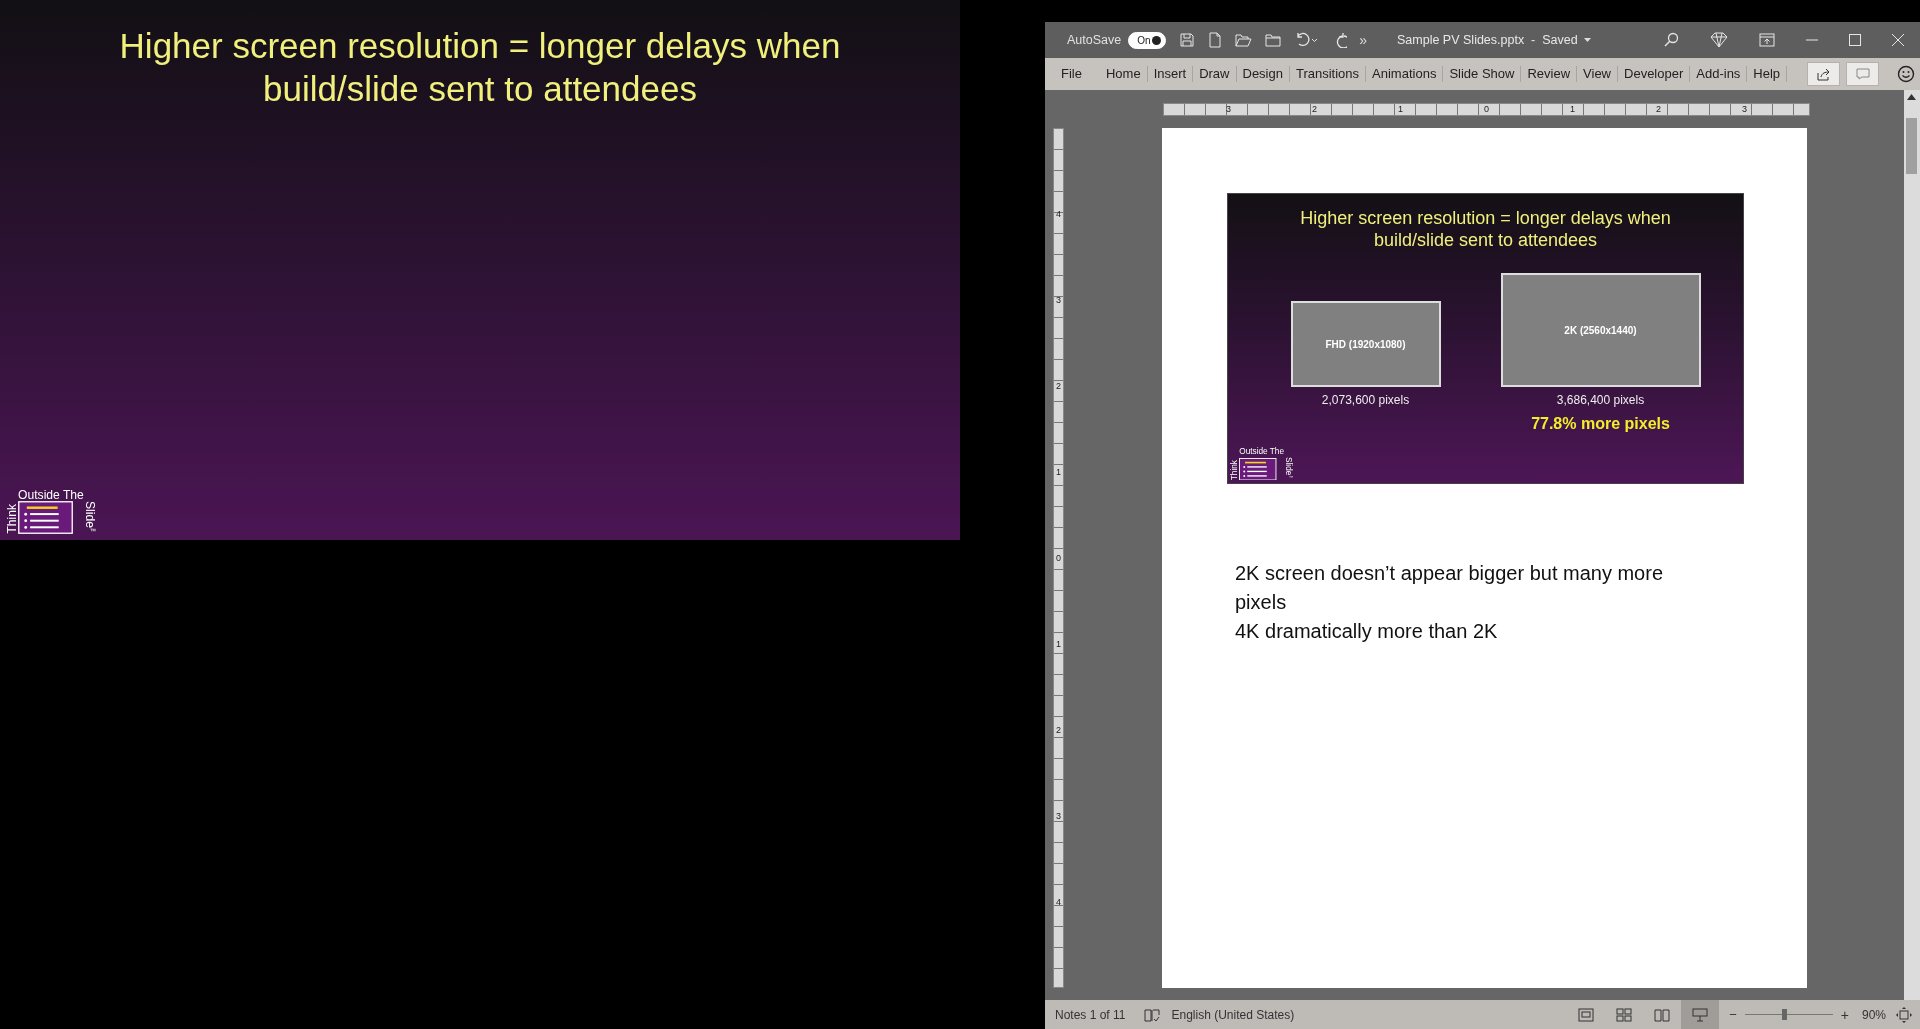  What do you see at coordinates (1912, 97) in the screenshot?
I see `scroll-up-arrow-icon` at bounding box center [1912, 97].